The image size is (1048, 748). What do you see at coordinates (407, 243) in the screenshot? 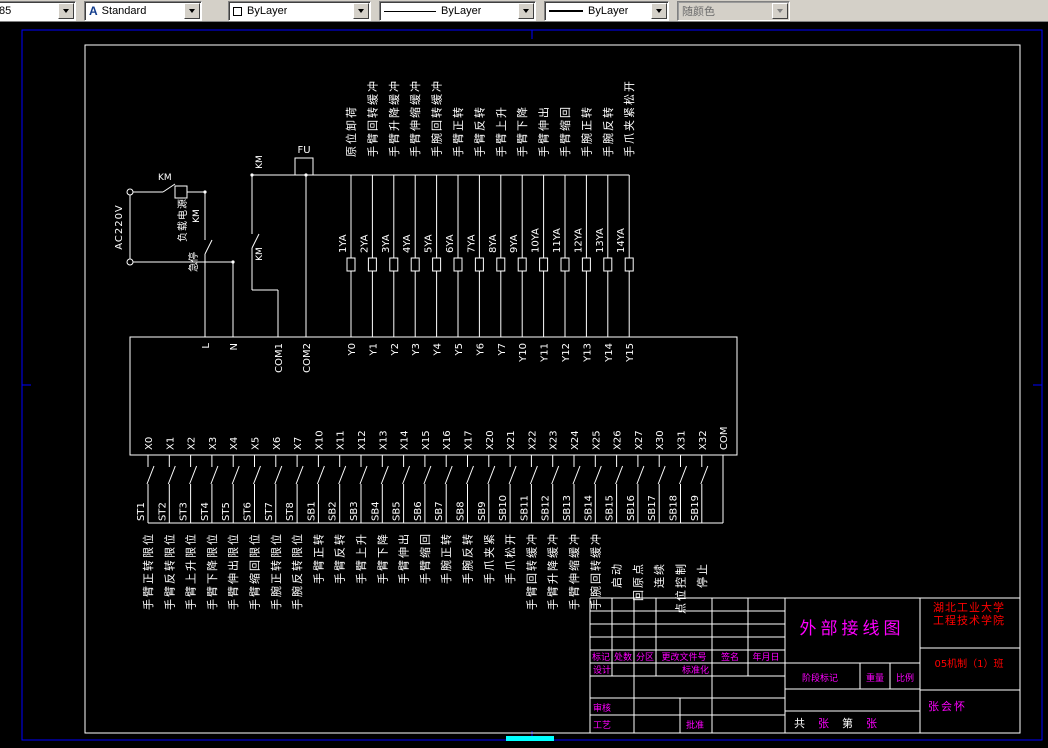
I see `coil-label: 4YA` at bounding box center [407, 243].